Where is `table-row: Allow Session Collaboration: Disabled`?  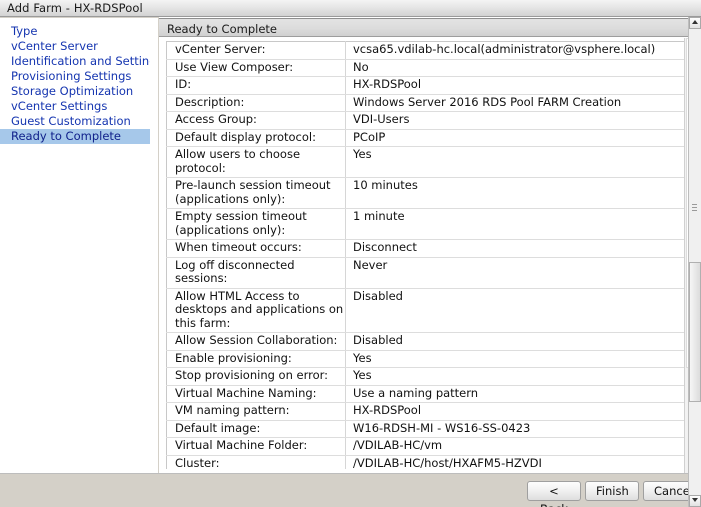 table-row: Allow Session Collaboration: Disabled is located at coordinates (426, 341).